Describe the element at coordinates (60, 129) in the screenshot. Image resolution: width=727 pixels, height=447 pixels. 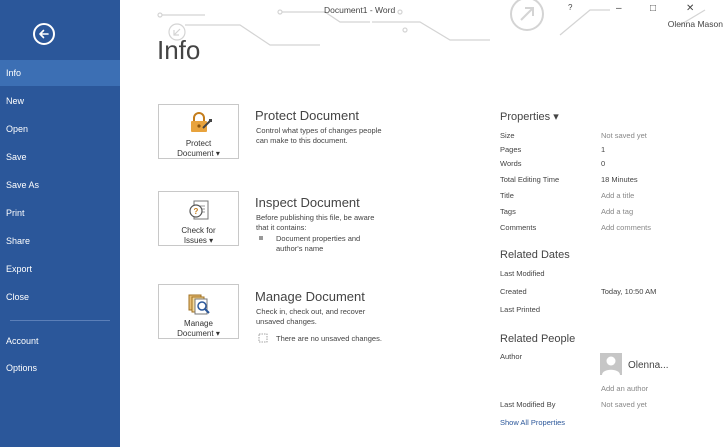
I see `nav-open: Open` at that location.